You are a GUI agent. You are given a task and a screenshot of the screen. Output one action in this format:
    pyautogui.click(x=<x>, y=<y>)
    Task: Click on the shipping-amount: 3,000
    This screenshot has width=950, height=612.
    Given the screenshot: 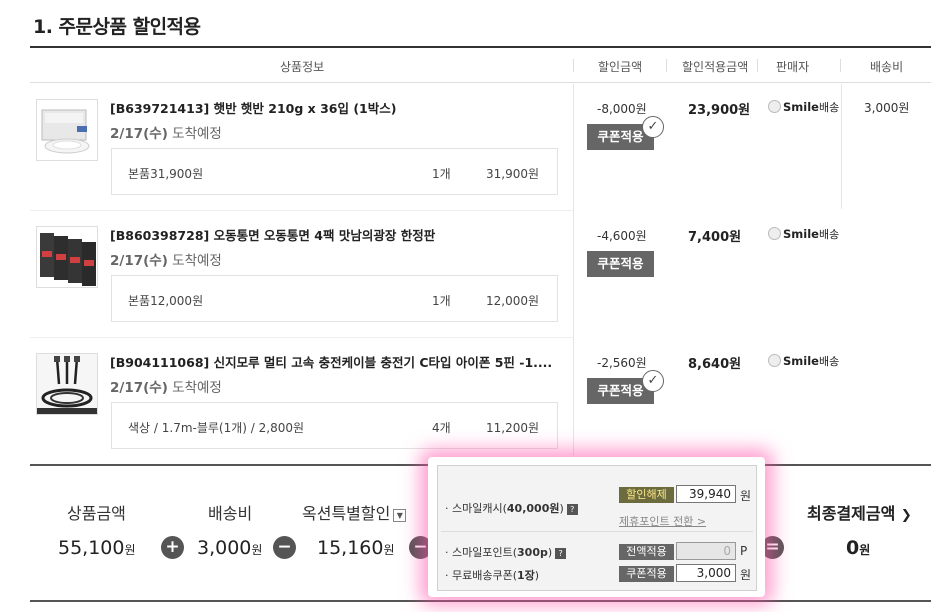 What is the action you would take?
    pyautogui.click(x=224, y=548)
    